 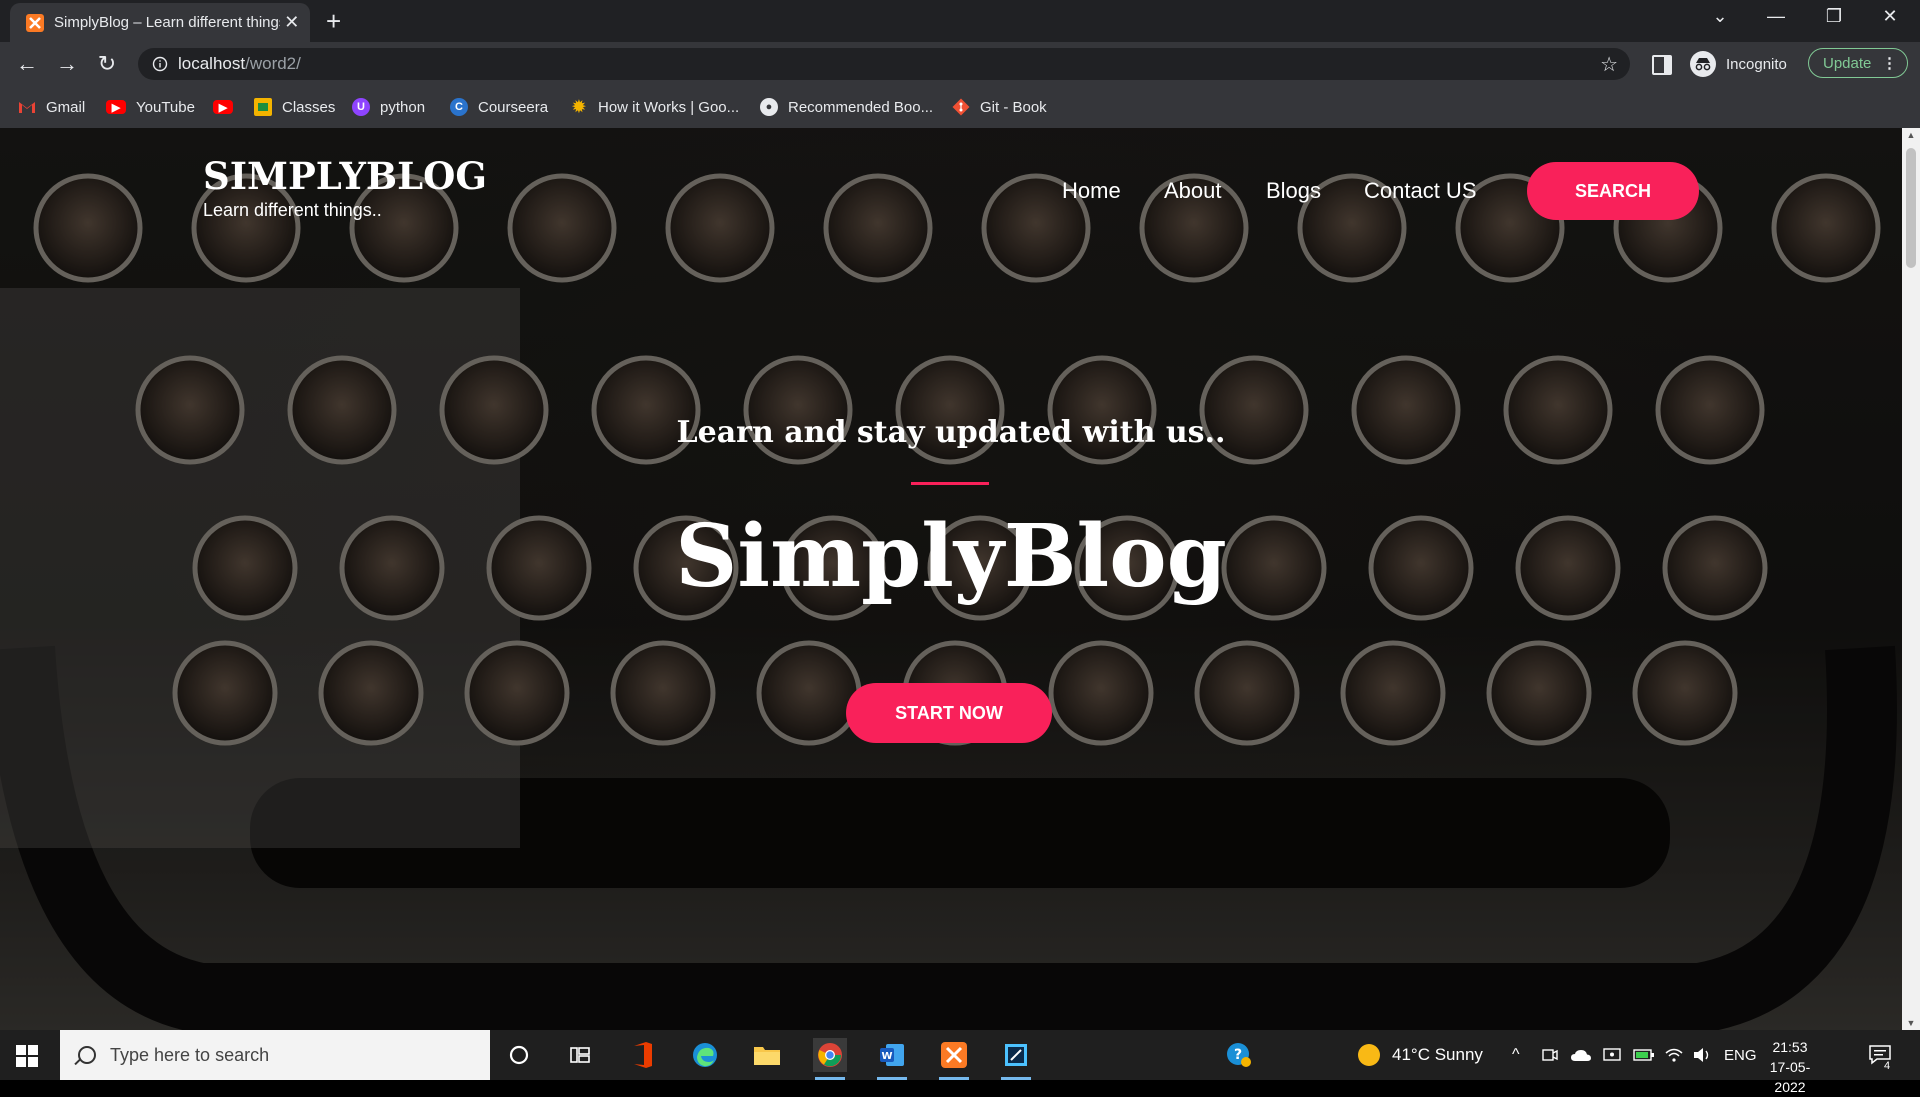 What do you see at coordinates (954, 1059) in the screenshot?
I see `xampp-icon` at bounding box center [954, 1059].